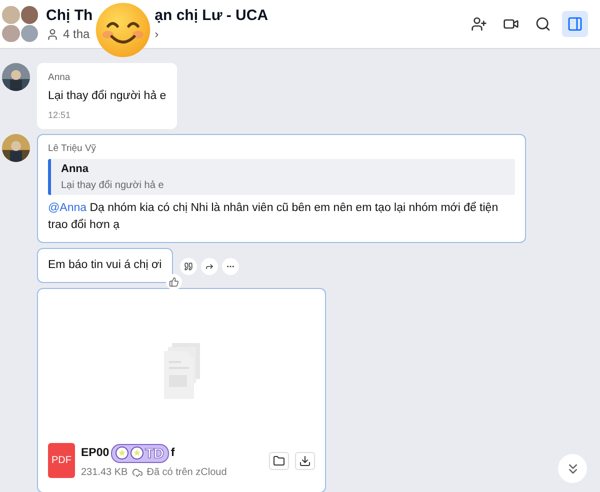  What do you see at coordinates (281, 177) in the screenshot?
I see `quoted-message: Anna Lại thay đổi người hả e` at bounding box center [281, 177].